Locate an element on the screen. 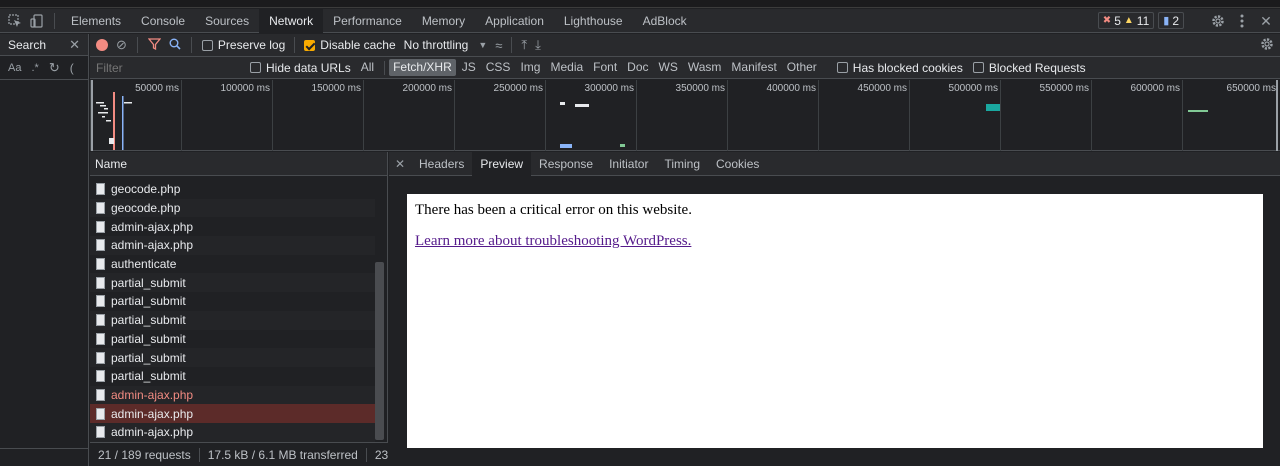 This screenshot has height=466, width=1280. tab-preview: Preview is located at coordinates (502, 163).